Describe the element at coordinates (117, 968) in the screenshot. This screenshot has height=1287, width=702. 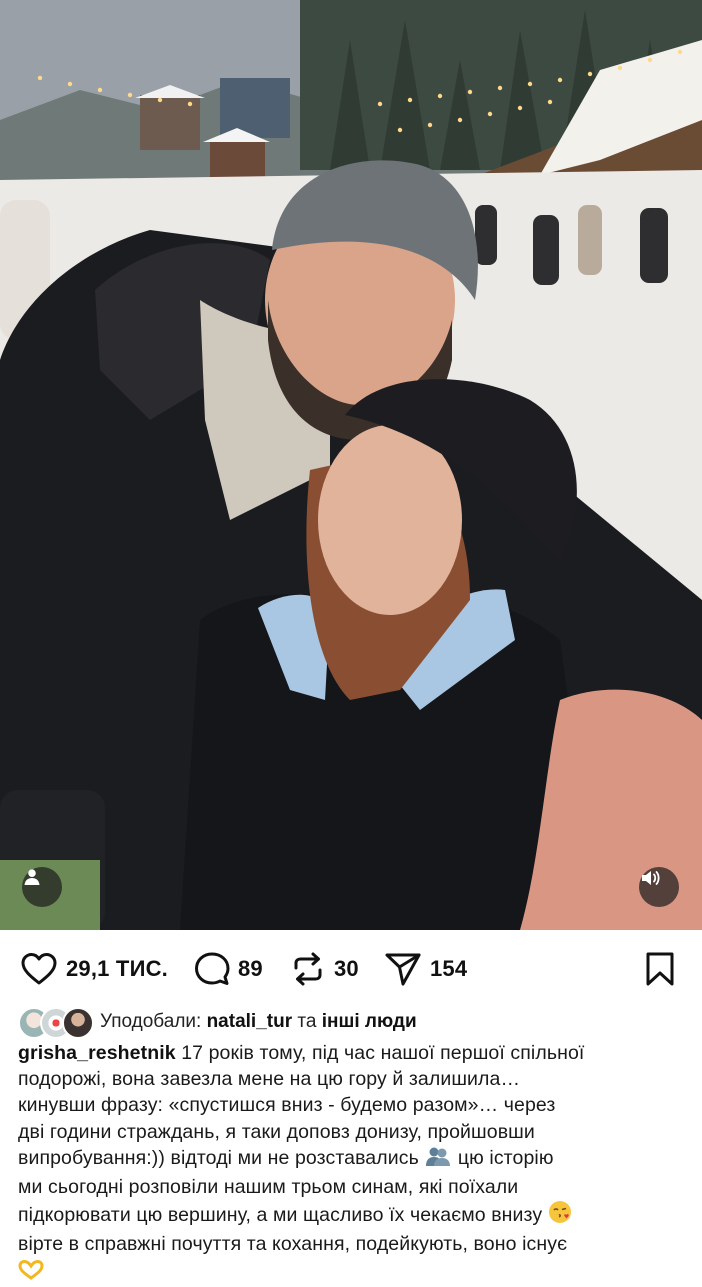
I see `like-count: 29,1 ТИС.` at that location.